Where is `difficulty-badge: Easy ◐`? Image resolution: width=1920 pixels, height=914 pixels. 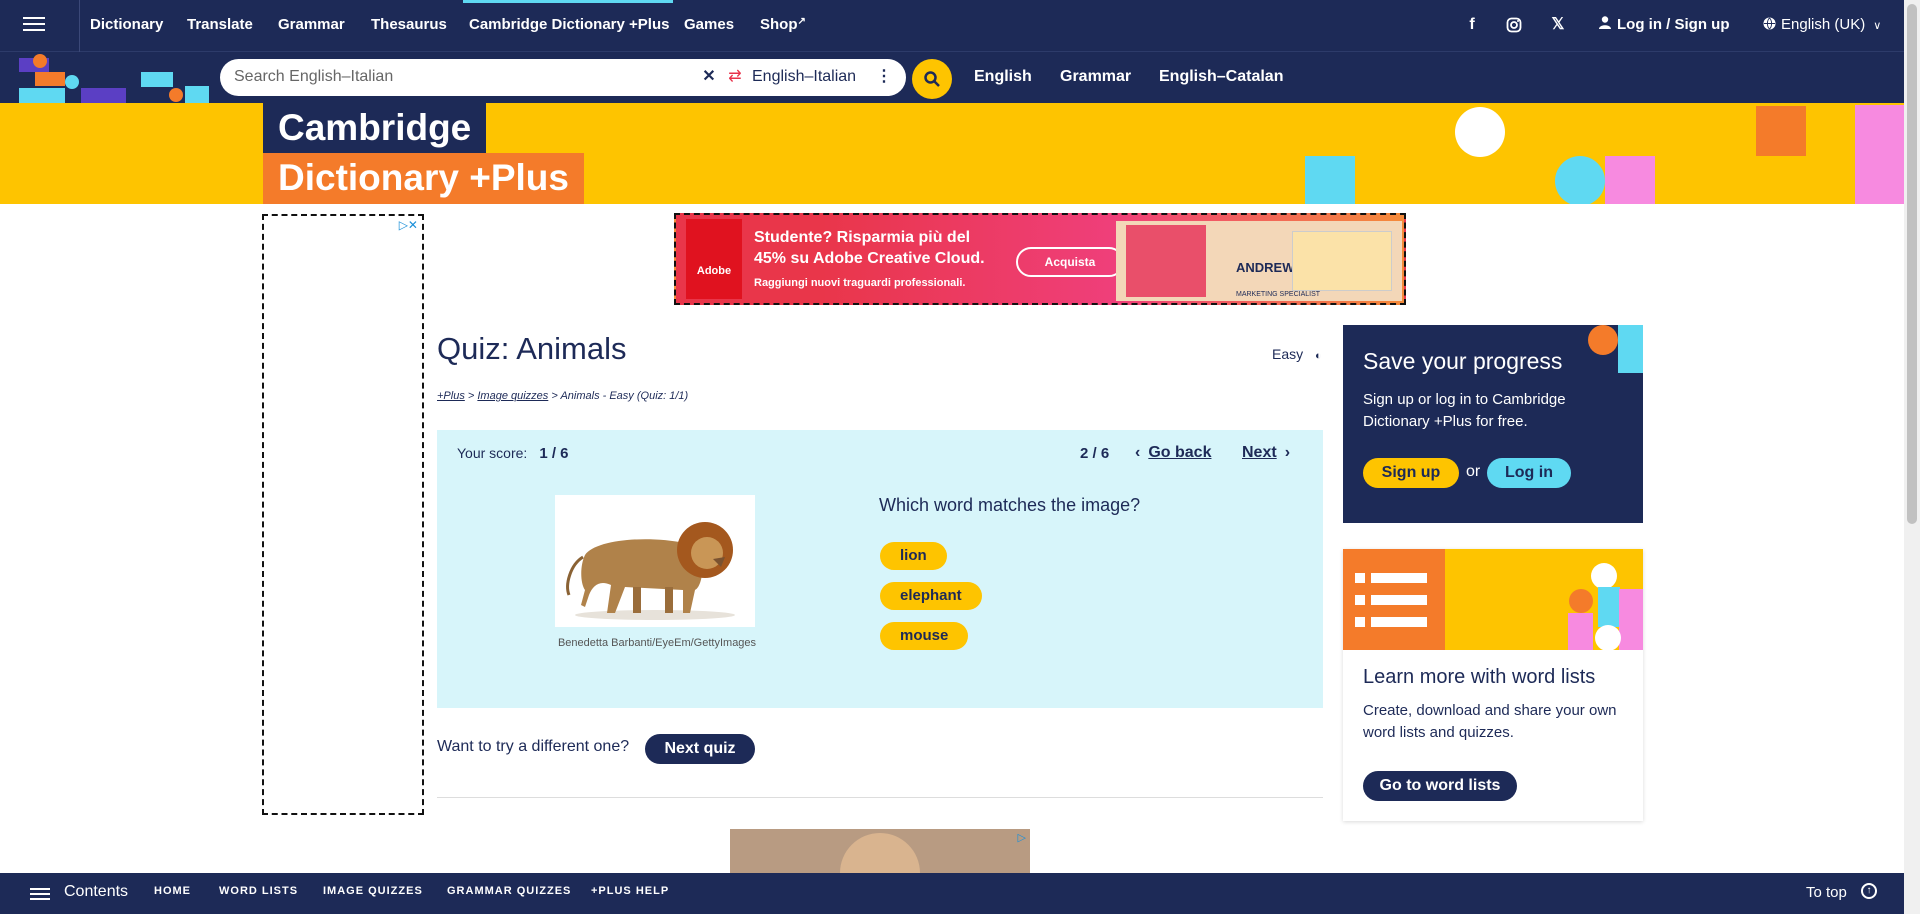
difficulty-badge: Easy ◐ is located at coordinates (1297, 354).